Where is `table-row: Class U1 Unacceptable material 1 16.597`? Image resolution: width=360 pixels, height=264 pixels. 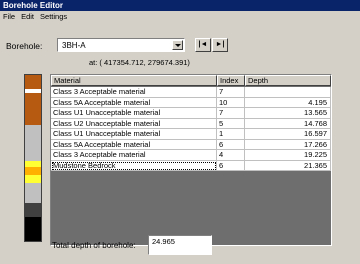 table-row: Class U1 Unacceptable material 1 16.597 is located at coordinates (191, 134).